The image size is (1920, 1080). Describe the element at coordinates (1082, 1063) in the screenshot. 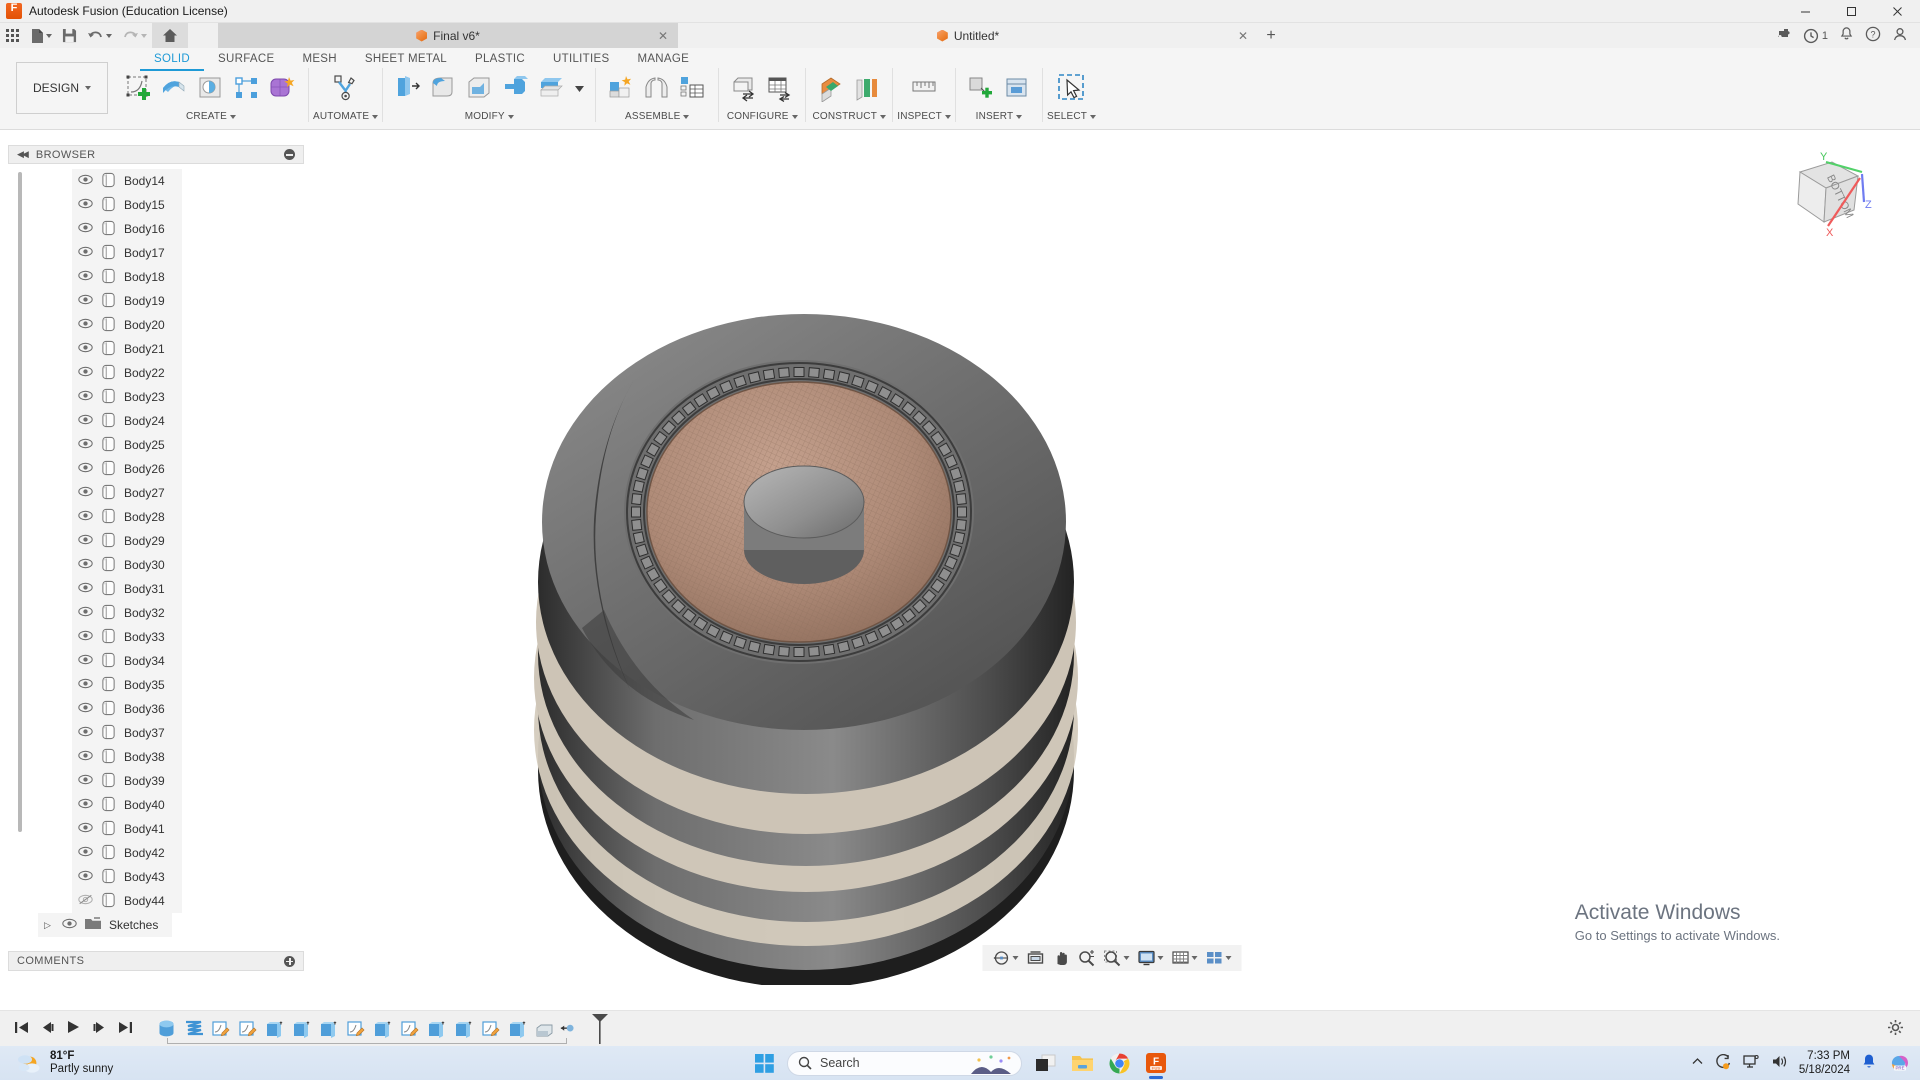

I see `file-explorer-button` at that location.